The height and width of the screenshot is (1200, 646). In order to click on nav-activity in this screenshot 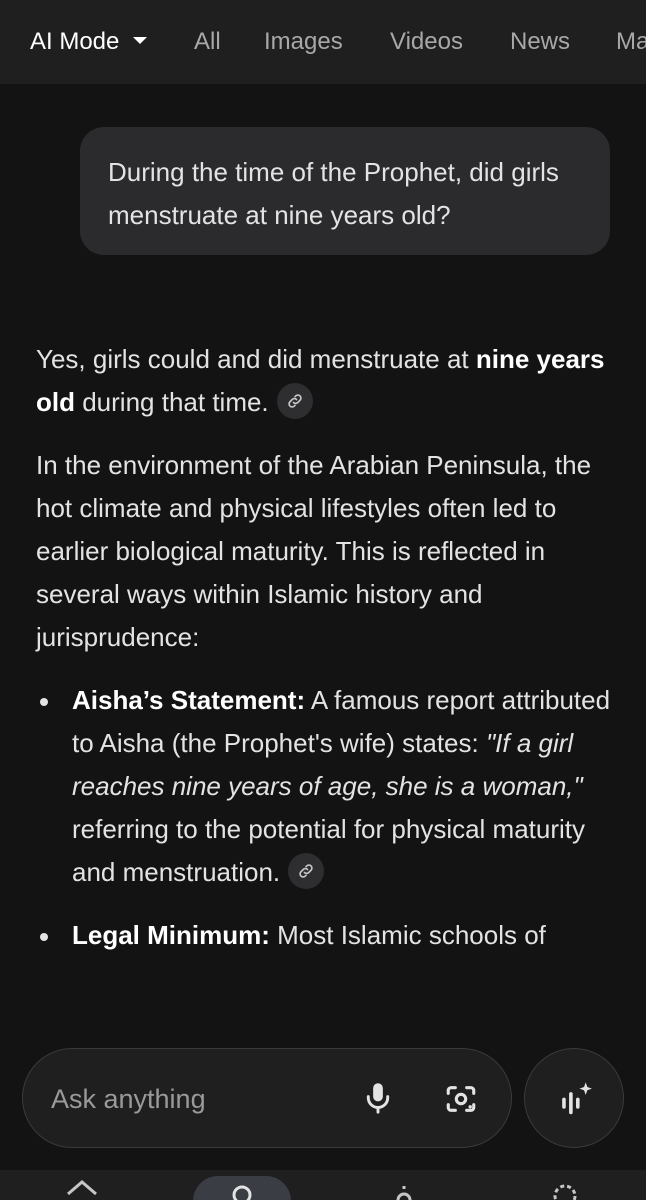, I will do `click(565, 1185)`.